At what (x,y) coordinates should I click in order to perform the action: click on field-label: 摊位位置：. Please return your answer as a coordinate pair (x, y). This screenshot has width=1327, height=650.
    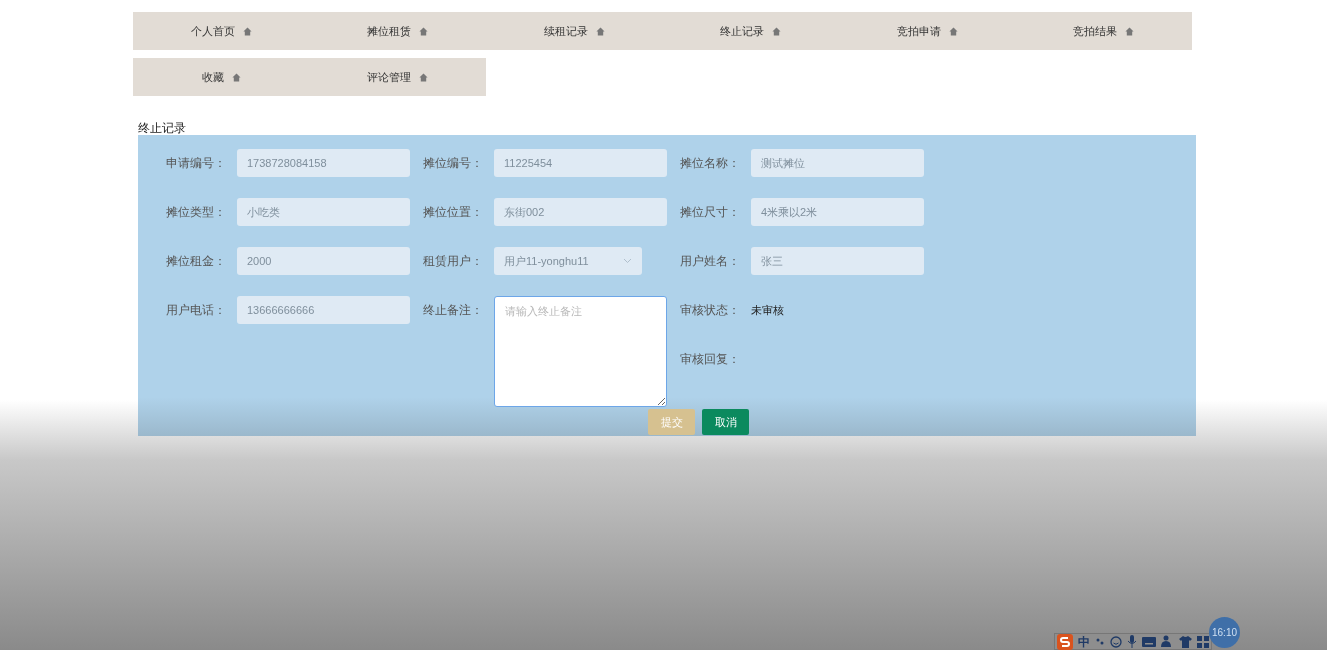
    Looking at the image, I should click on (453, 212).